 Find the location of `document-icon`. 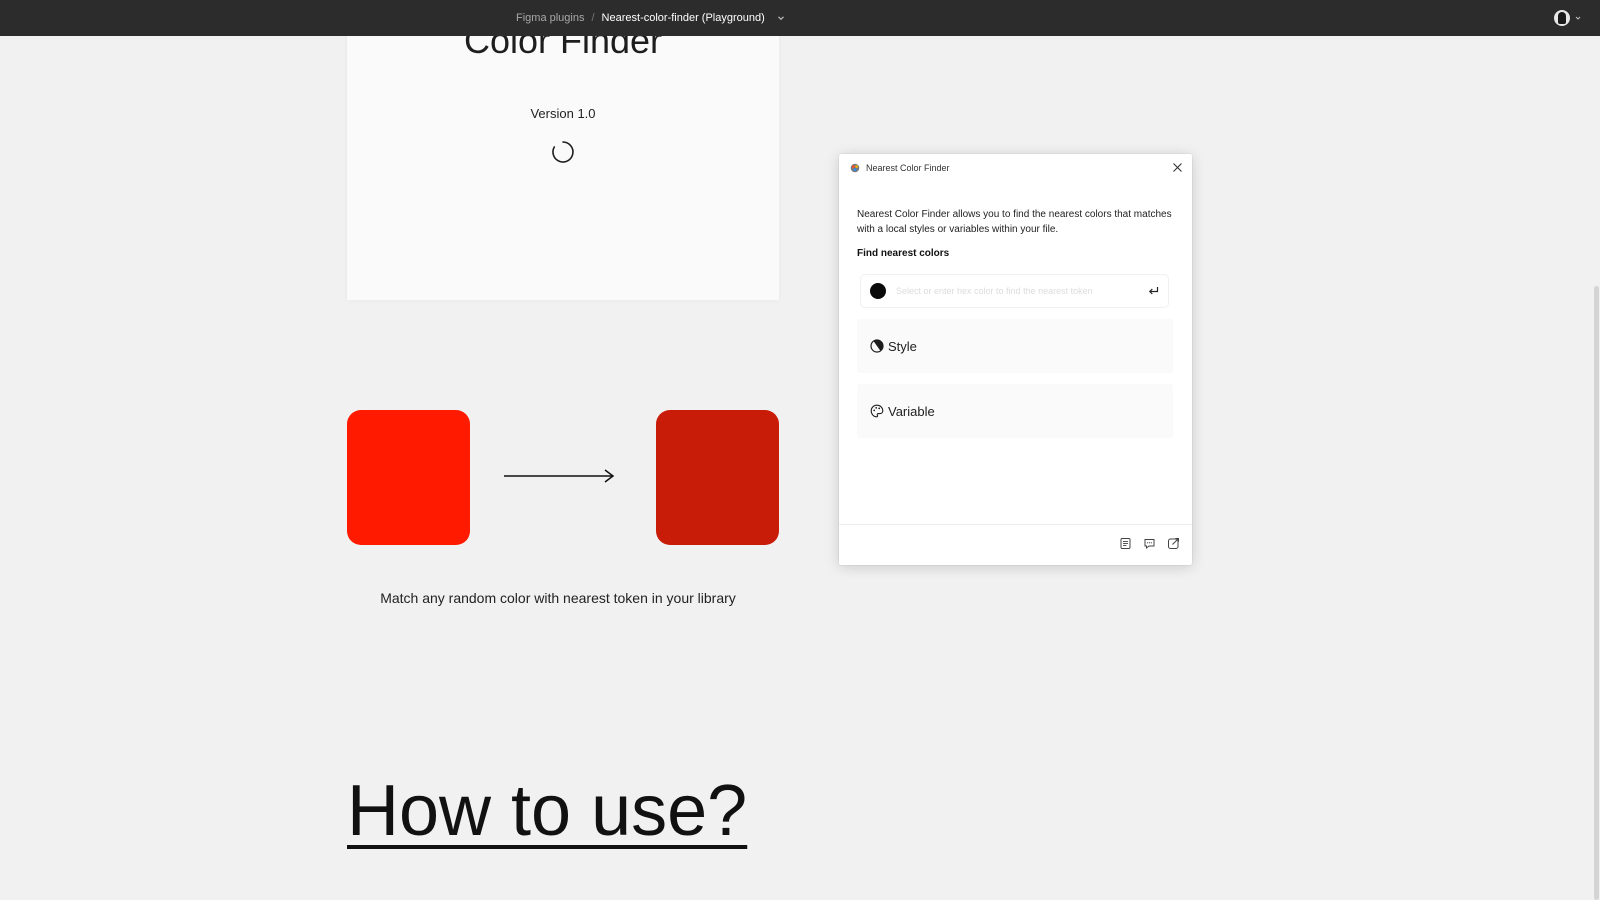

document-icon is located at coordinates (1125, 543).